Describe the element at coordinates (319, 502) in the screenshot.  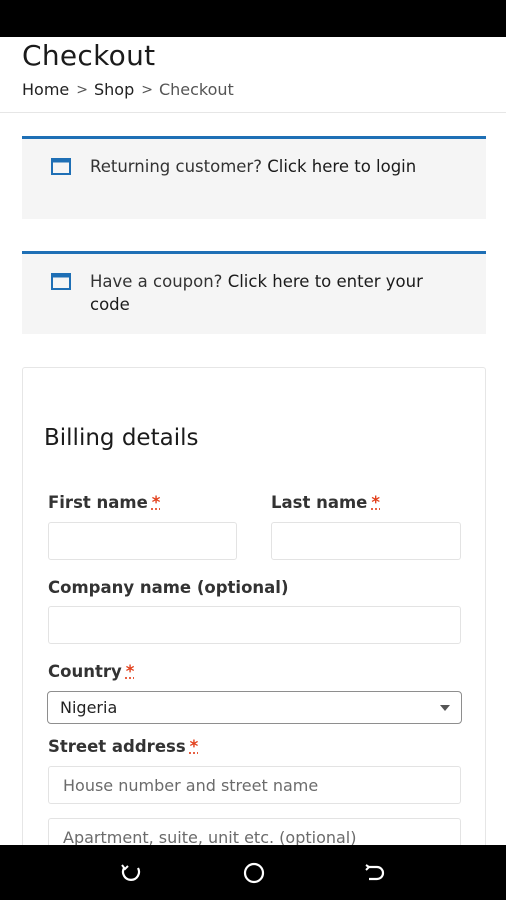
I see `last-name-label-text: Last name` at that location.